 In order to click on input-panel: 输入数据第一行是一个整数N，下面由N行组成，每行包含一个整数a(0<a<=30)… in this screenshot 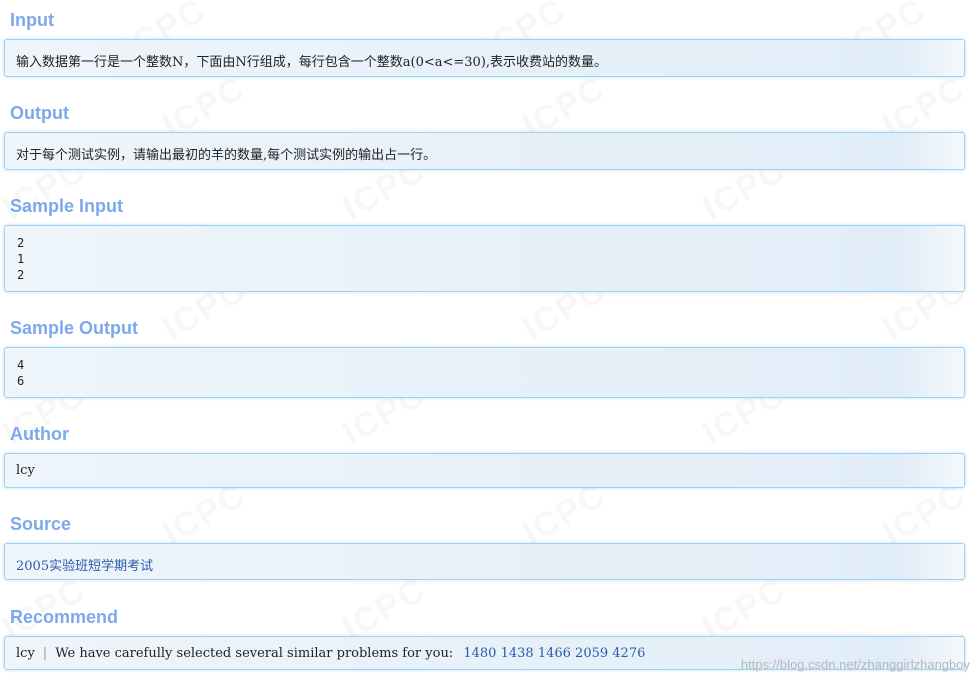, I will do `click(484, 58)`.